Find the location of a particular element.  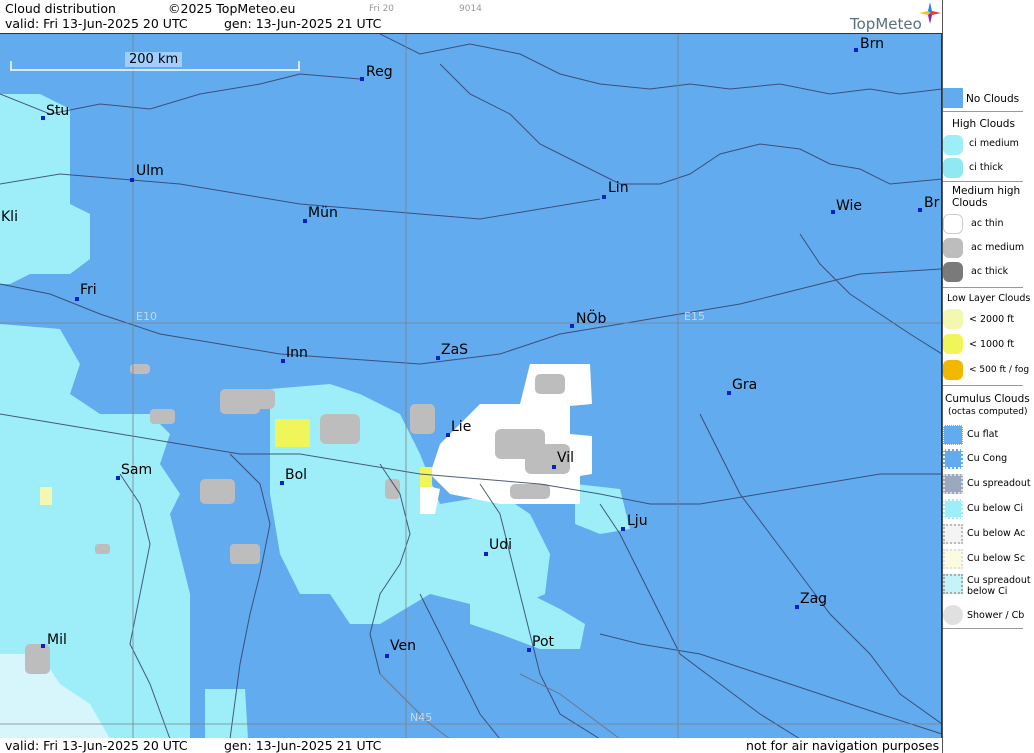

legend-ci-thick: ci thick is located at coordinates (986, 167).